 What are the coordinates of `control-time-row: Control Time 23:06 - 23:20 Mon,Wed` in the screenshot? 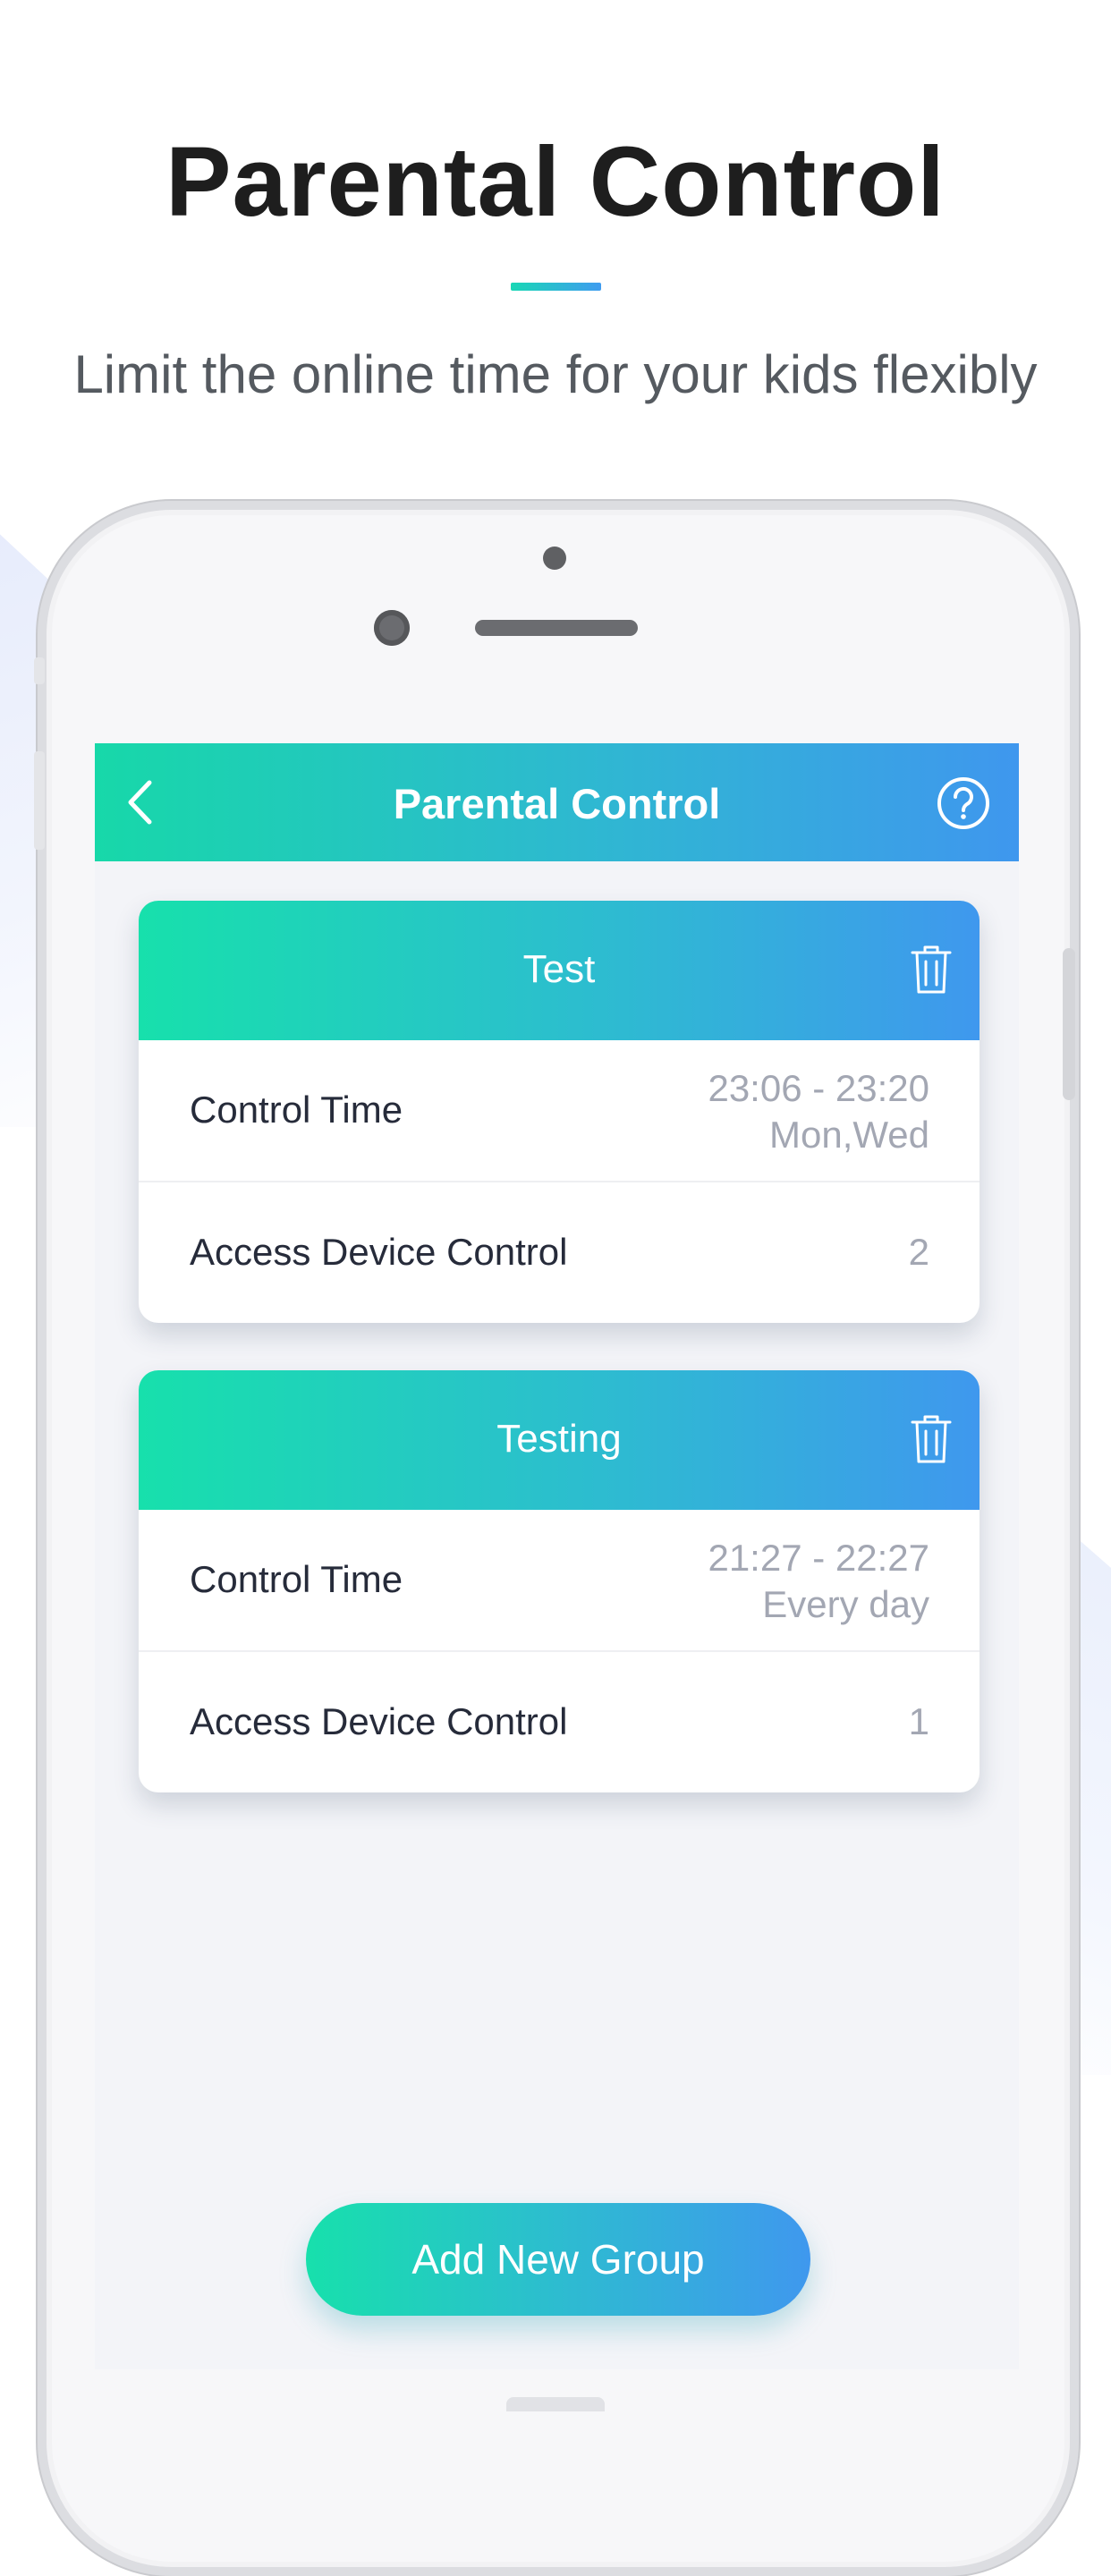 It's located at (559, 1111).